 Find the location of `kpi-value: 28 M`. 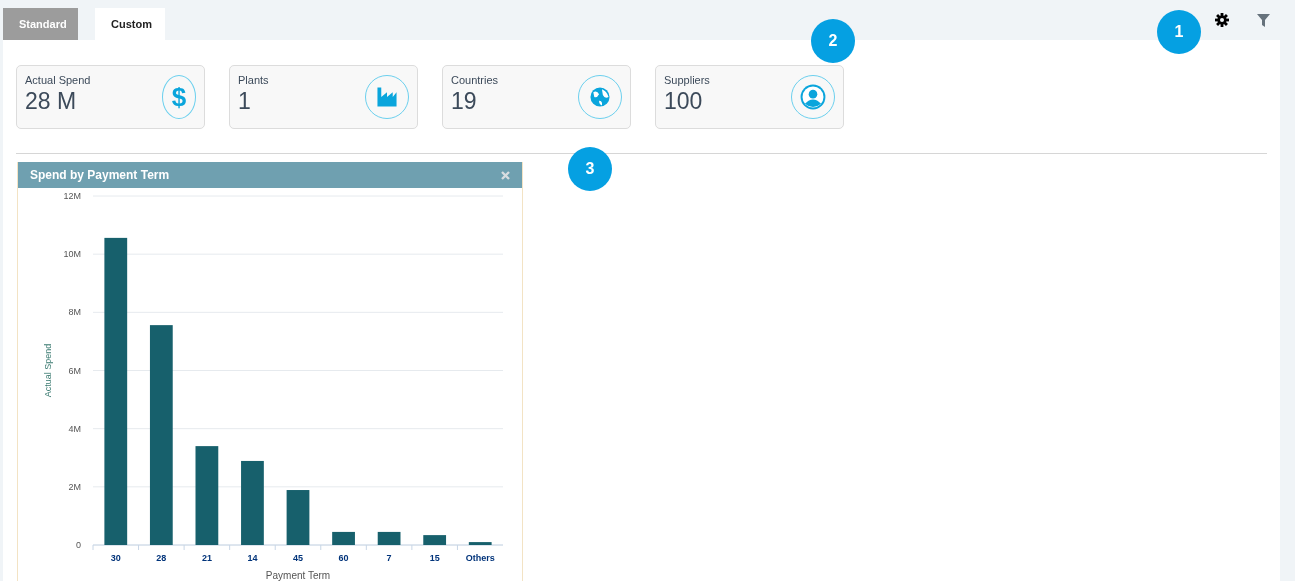

kpi-value: 28 M is located at coordinates (51, 101).